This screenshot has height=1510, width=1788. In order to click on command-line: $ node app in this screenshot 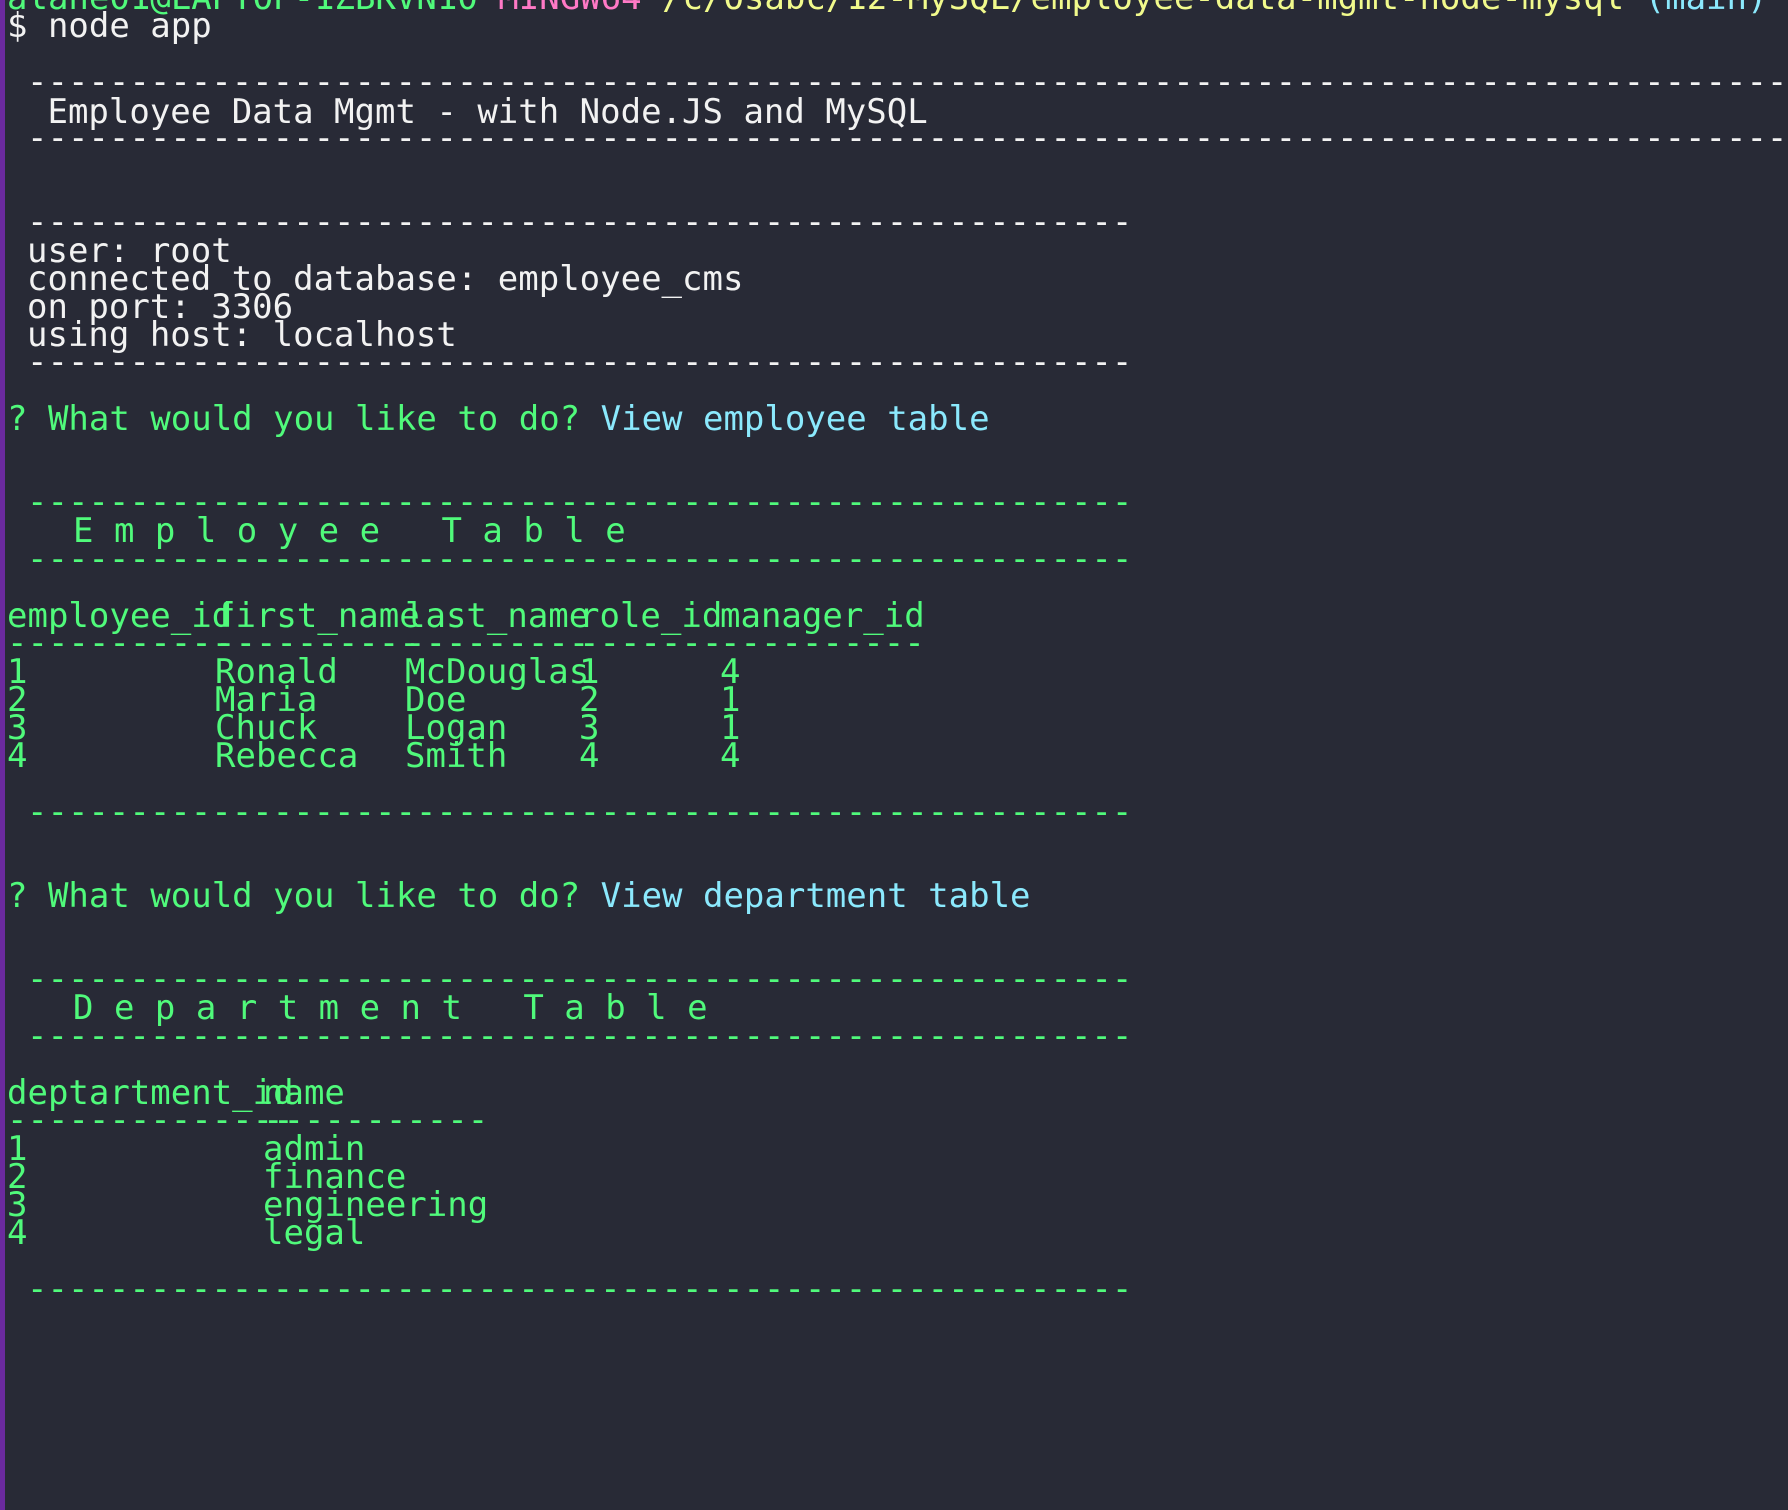, I will do `click(109, 26)`.